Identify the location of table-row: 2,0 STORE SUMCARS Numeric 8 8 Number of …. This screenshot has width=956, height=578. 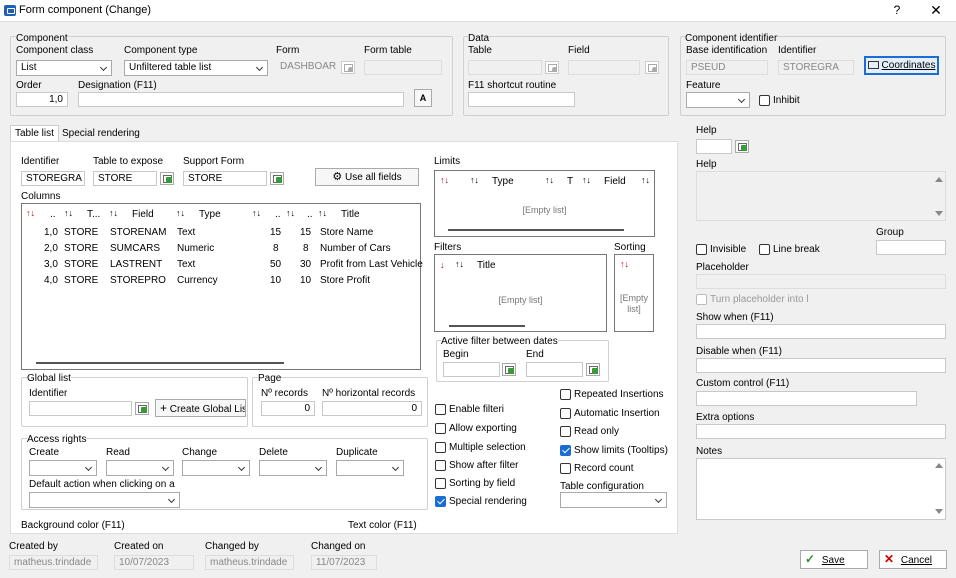
(221, 249).